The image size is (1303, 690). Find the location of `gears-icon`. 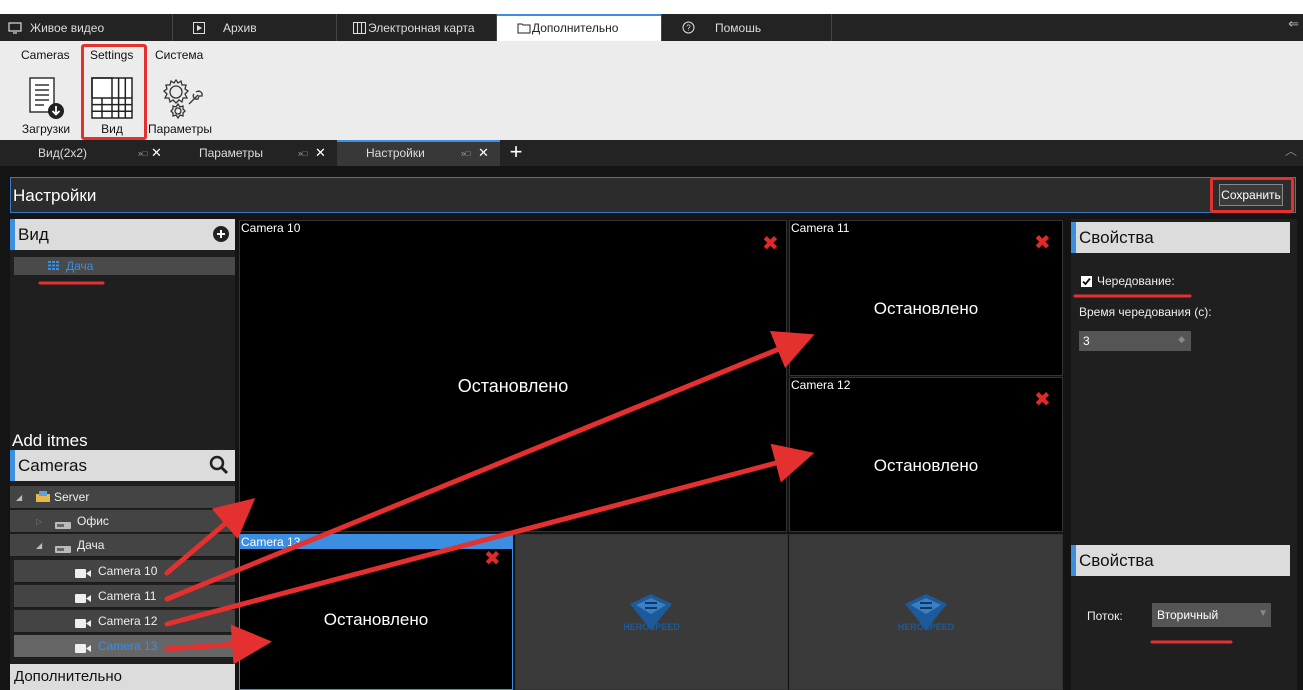

gears-icon is located at coordinates (180, 98).